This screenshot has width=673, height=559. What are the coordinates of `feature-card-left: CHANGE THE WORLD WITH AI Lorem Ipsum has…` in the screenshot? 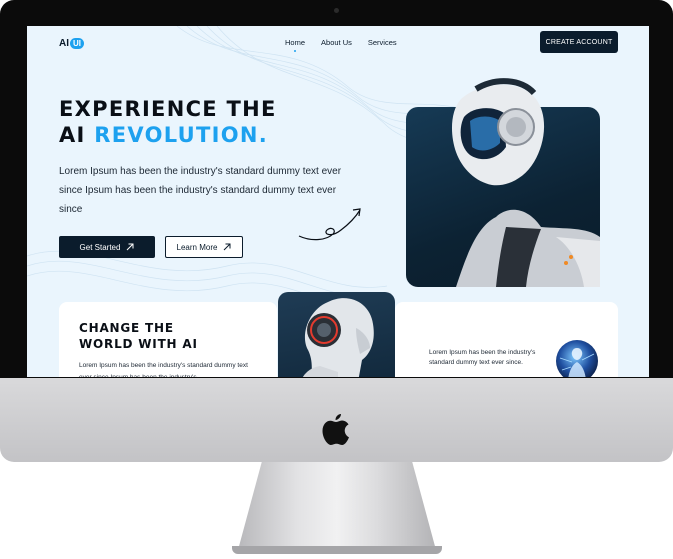 It's located at (168, 339).